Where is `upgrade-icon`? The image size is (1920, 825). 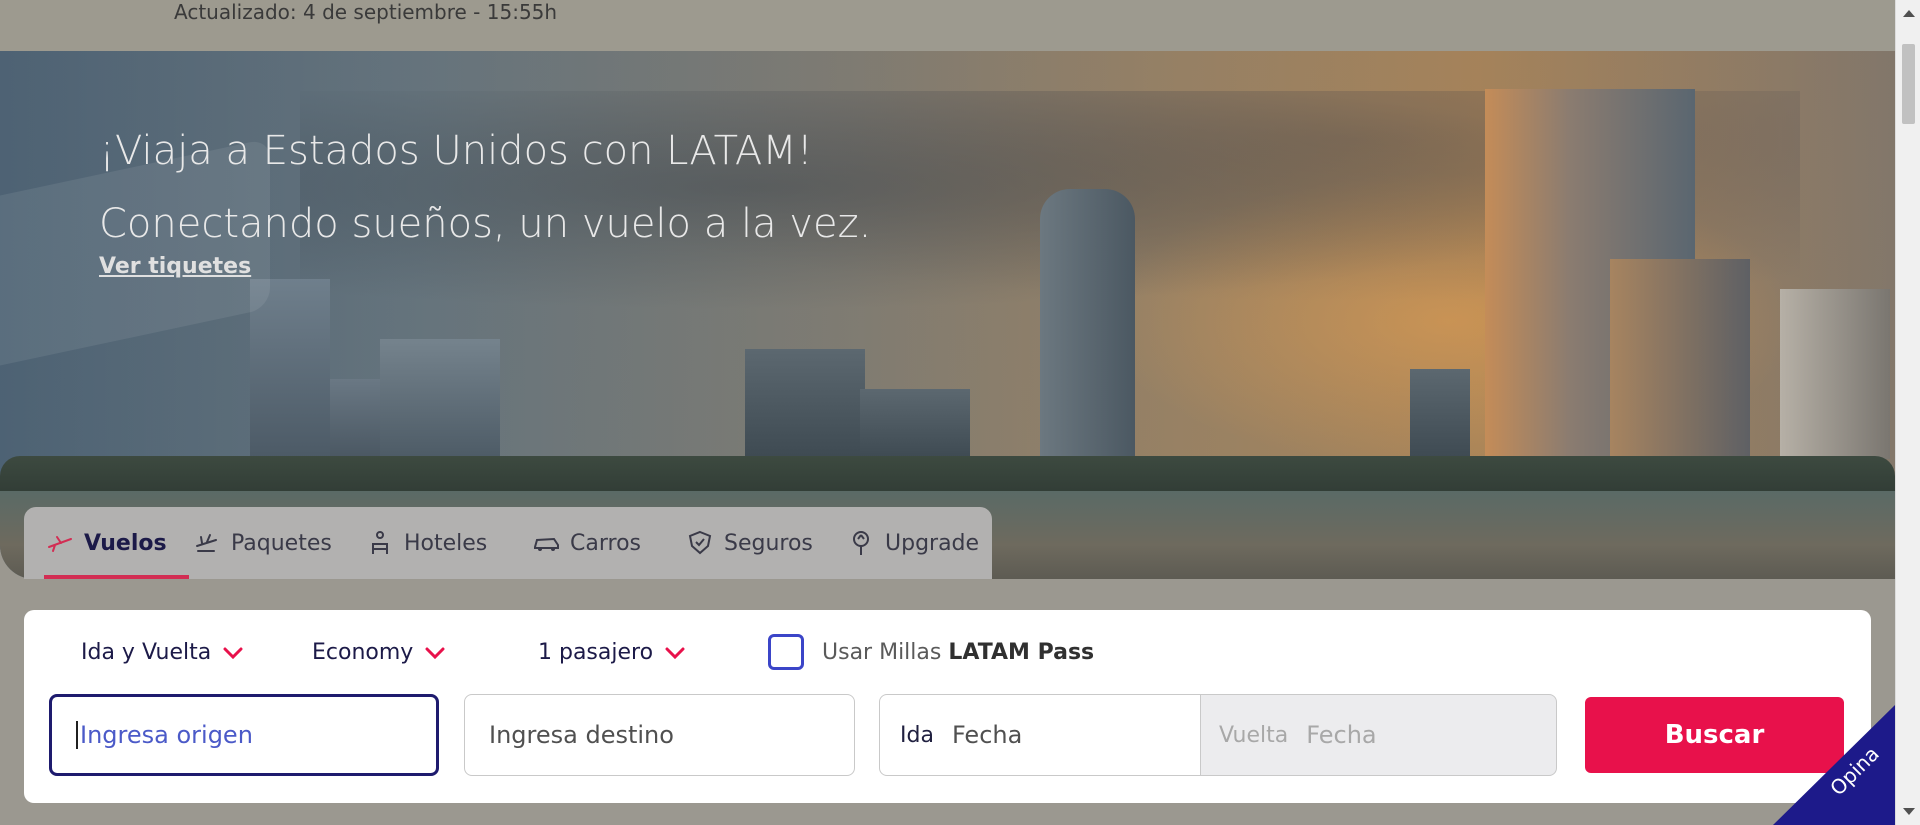 upgrade-icon is located at coordinates (861, 543).